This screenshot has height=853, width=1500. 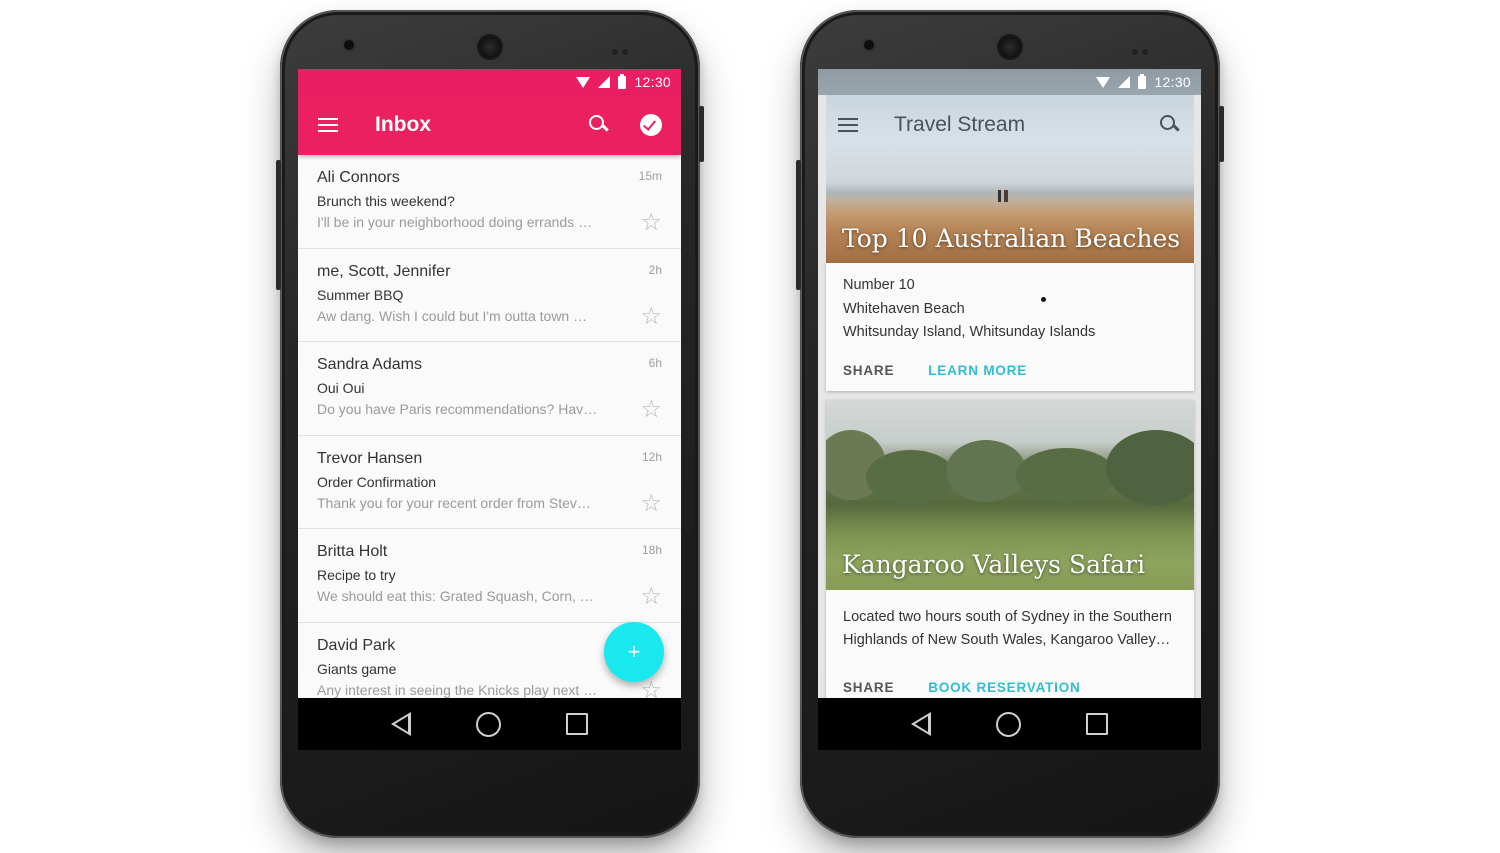 I want to click on mail-subject: Summer BBQ, so click(x=360, y=294).